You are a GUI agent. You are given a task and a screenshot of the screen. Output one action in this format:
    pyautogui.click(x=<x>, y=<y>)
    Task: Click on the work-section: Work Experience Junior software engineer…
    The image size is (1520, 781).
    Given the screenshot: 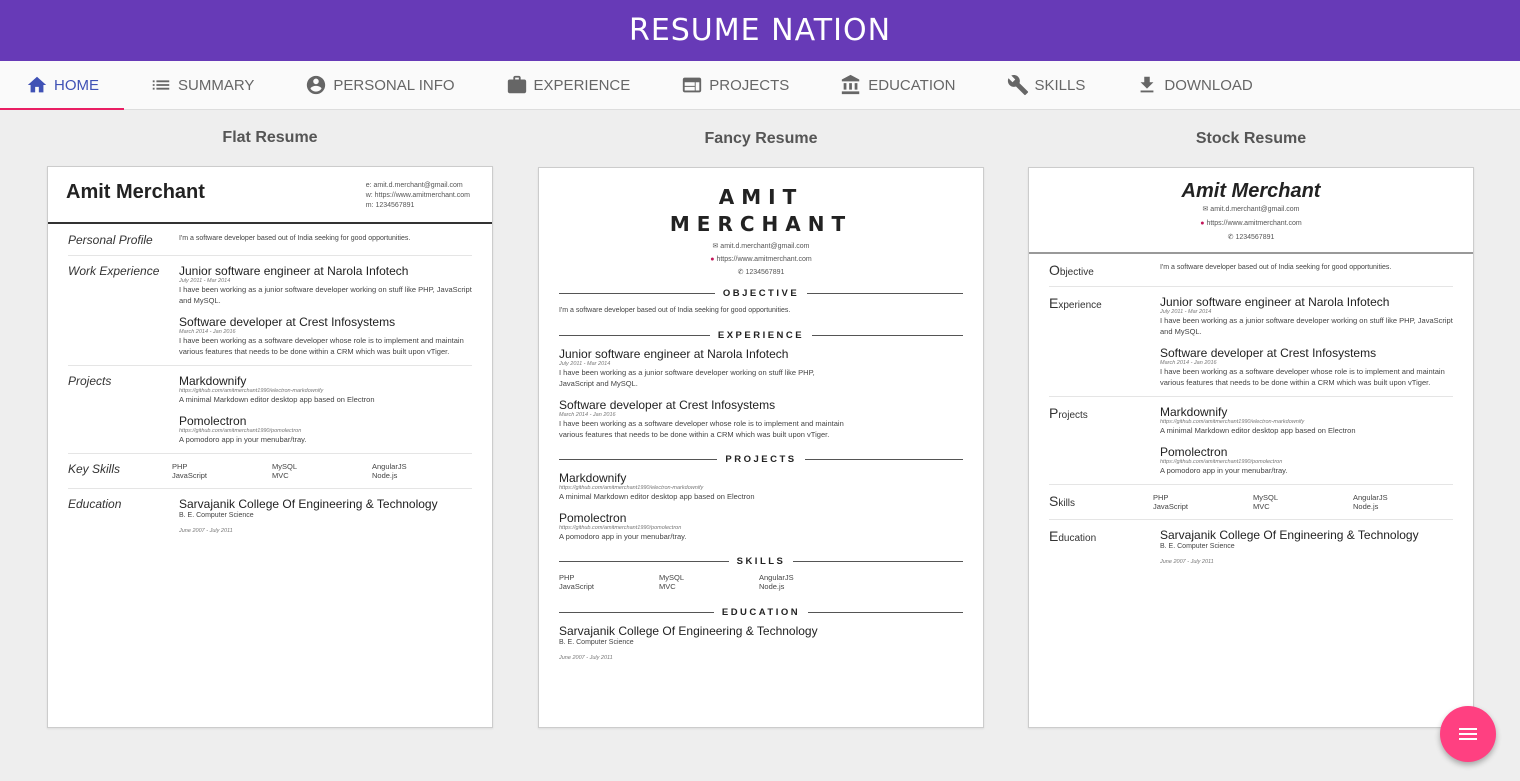 What is the action you would take?
    pyautogui.click(x=270, y=311)
    